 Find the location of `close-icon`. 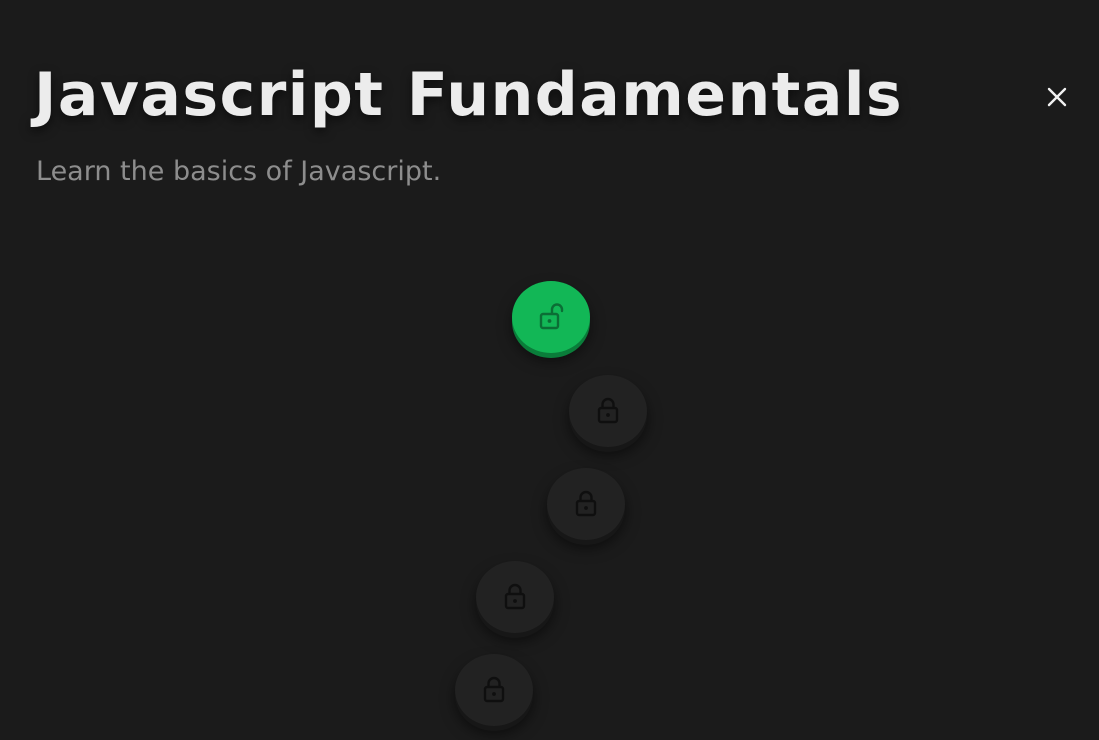

close-icon is located at coordinates (1057, 97).